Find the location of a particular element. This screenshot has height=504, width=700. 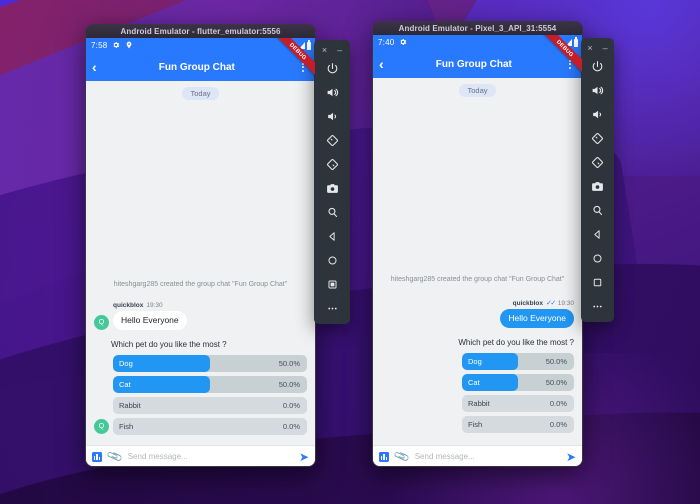

message-input-bar-left: 📎 Send message... ➤ is located at coordinates (200, 455).